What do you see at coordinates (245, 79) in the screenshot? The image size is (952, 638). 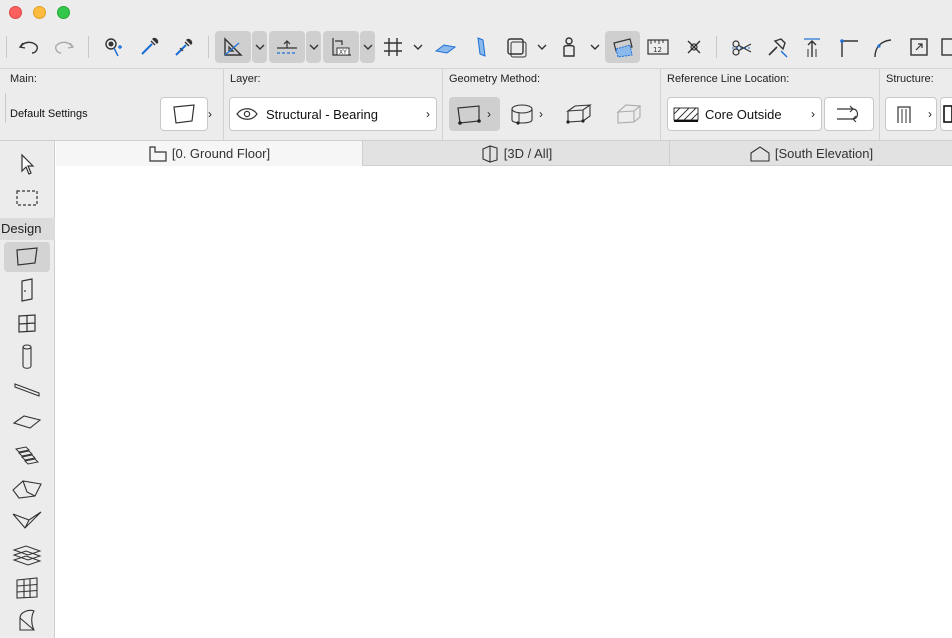 I see `layer-label: Layer:` at bounding box center [245, 79].